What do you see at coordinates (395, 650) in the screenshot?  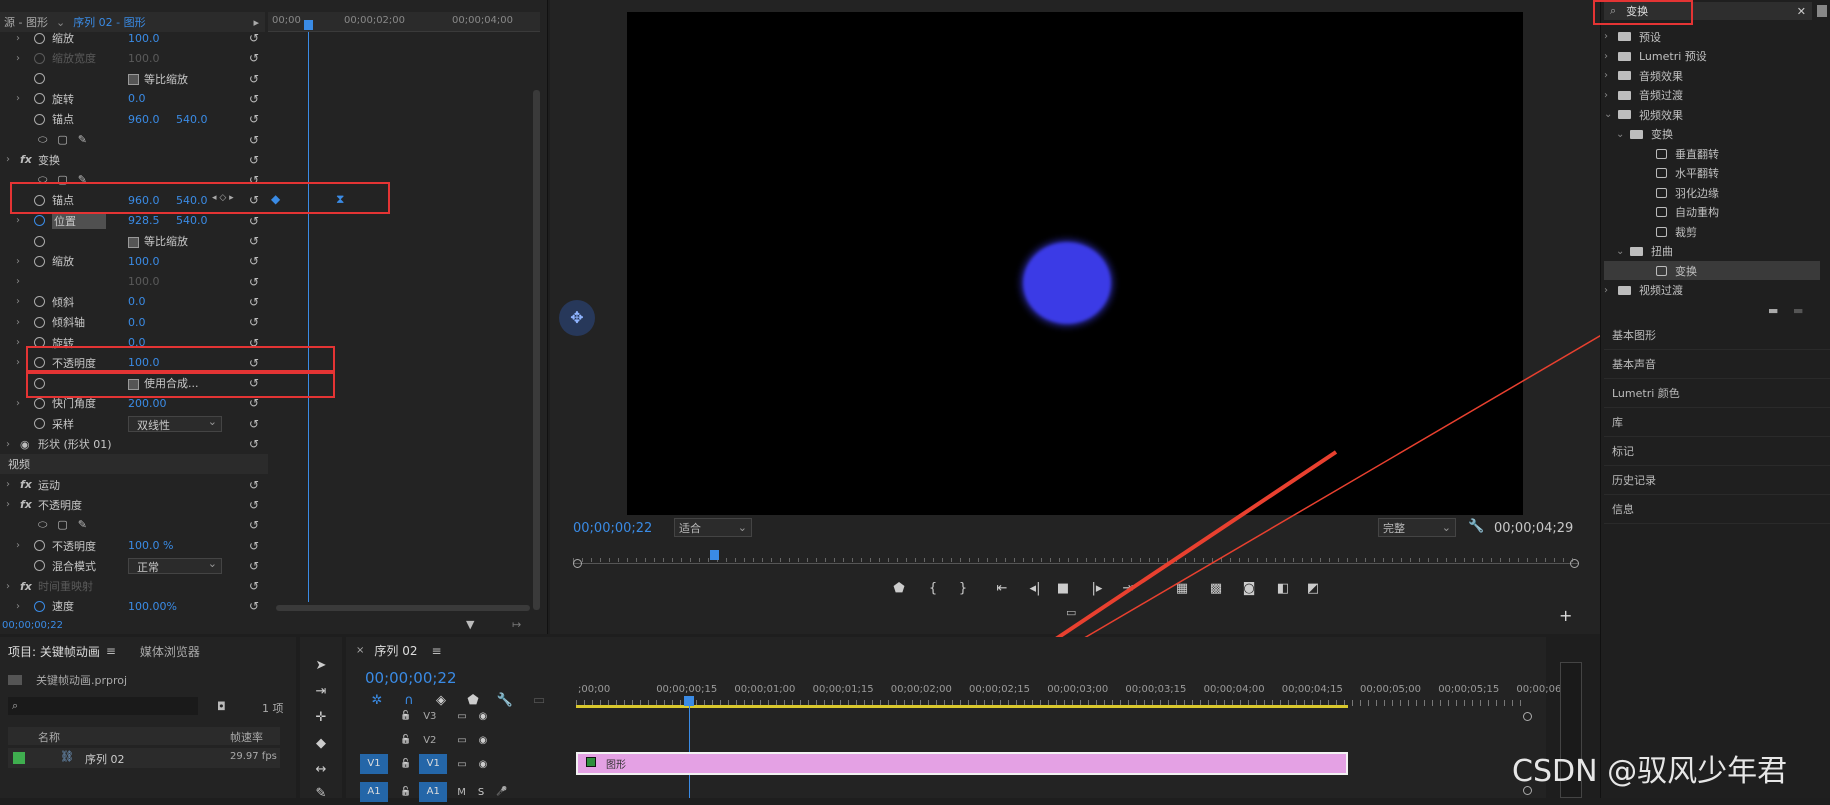 I see `tab-sequence-02: 序列 02` at bounding box center [395, 650].